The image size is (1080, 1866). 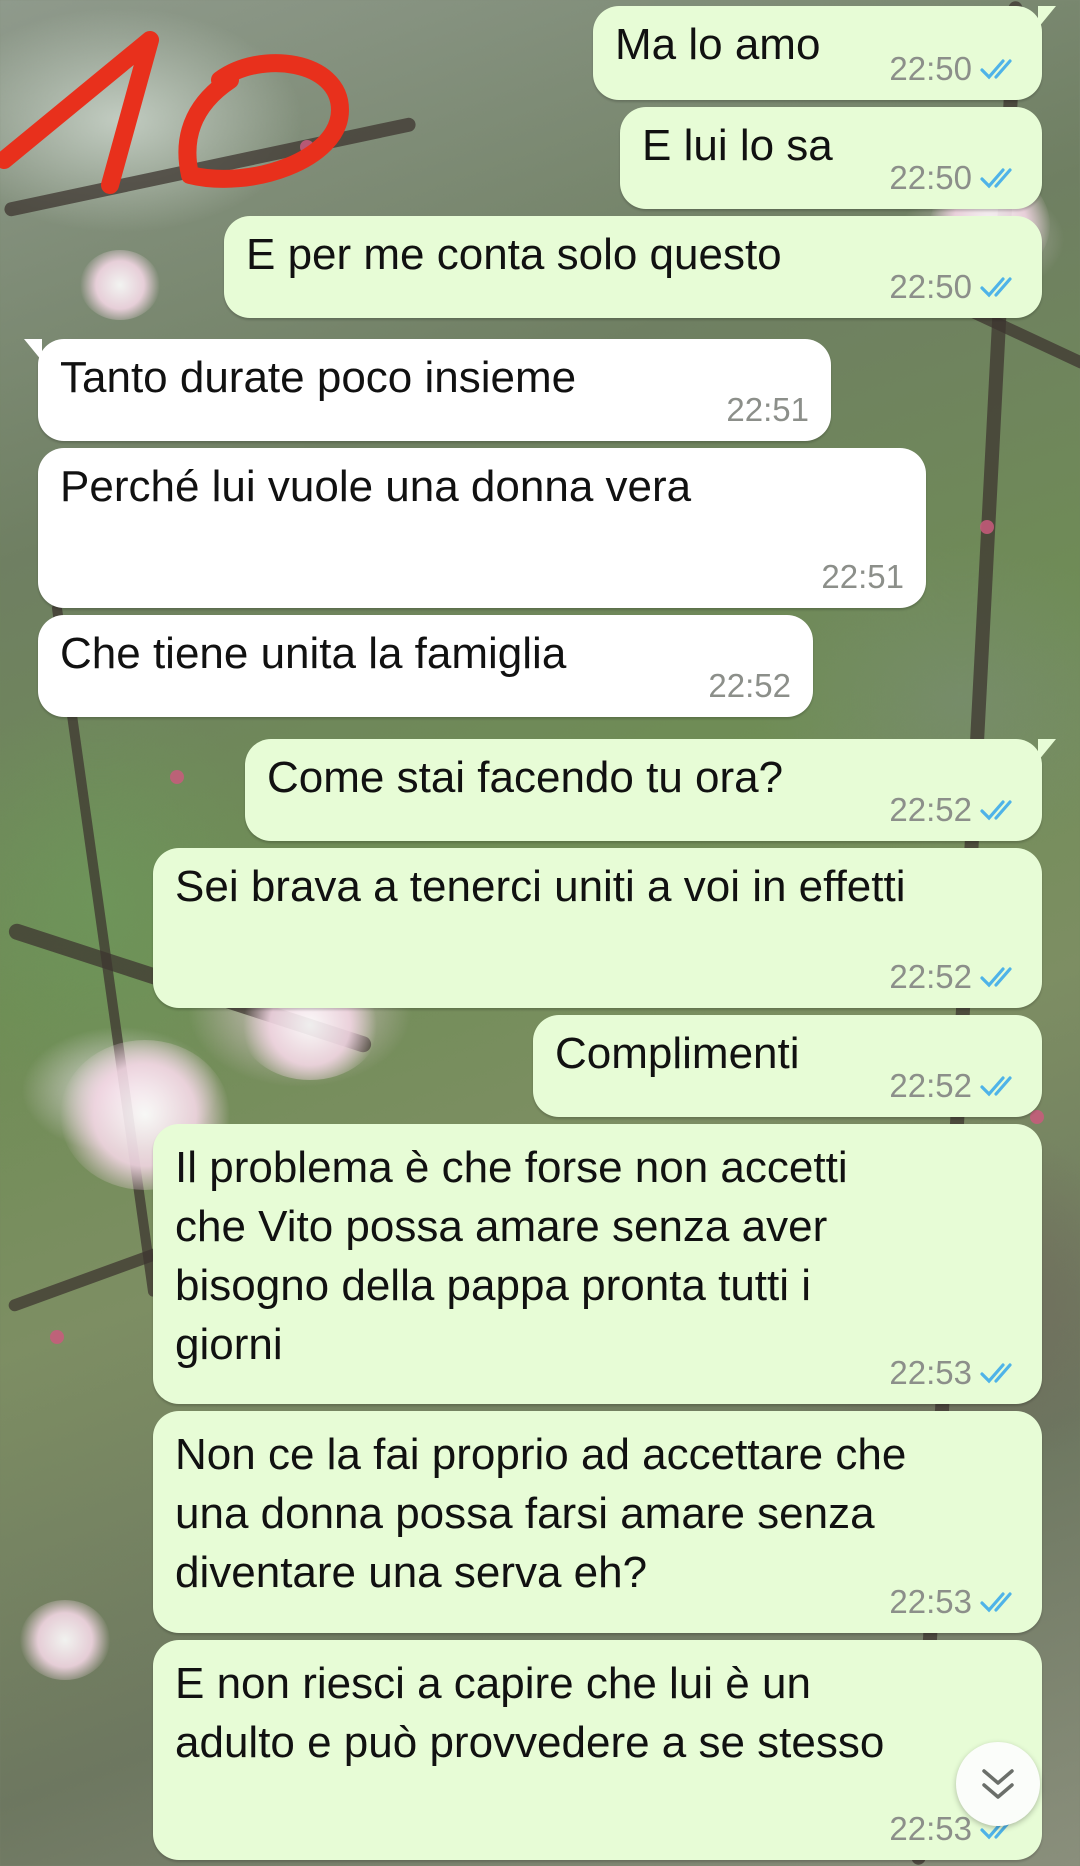 What do you see at coordinates (787, 1066) in the screenshot?
I see `message-bubble-outgoing: Complimenti 22:52` at bounding box center [787, 1066].